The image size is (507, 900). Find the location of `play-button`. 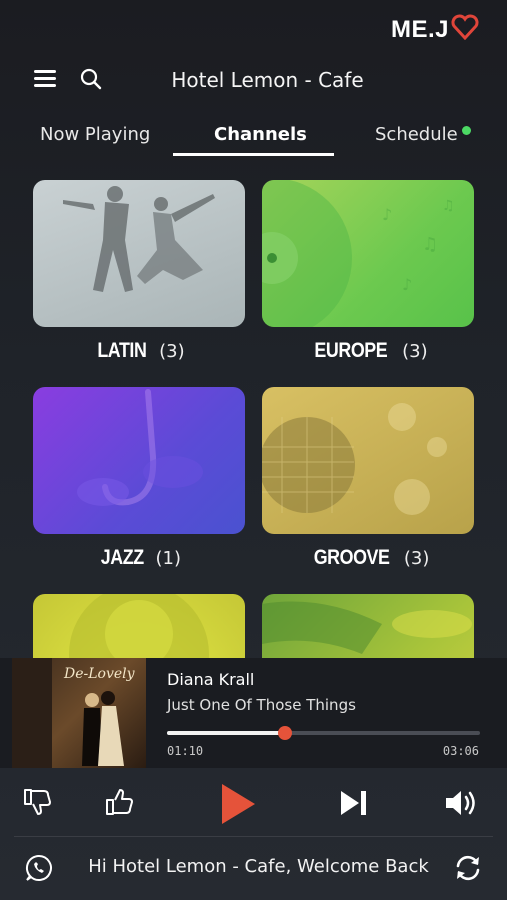

play-button is located at coordinates (238, 806).